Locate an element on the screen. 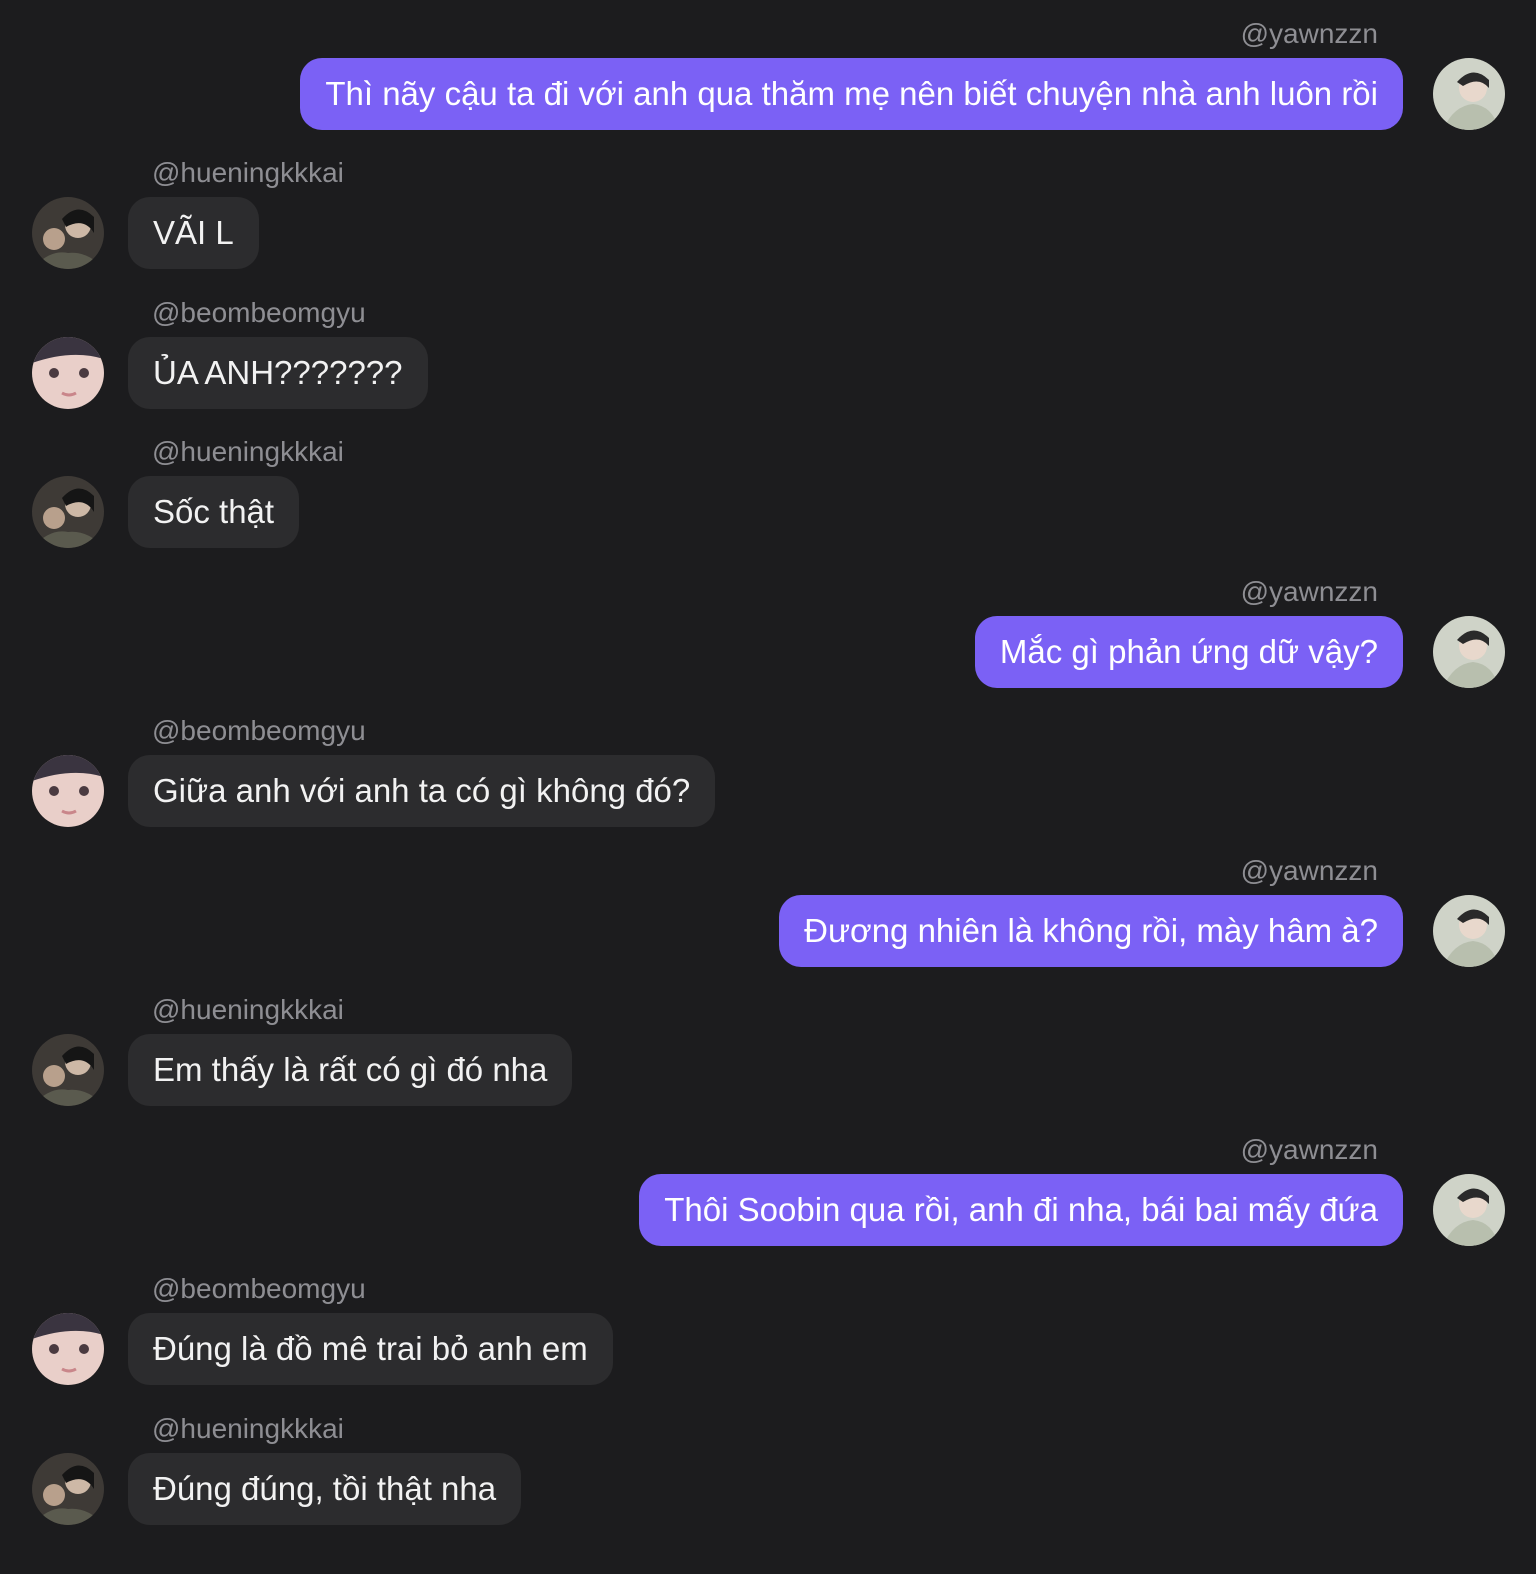 The width and height of the screenshot is (1536, 1574). message-bubble: Giữa anh với anh ta có gì không đó? is located at coordinates (422, 791).